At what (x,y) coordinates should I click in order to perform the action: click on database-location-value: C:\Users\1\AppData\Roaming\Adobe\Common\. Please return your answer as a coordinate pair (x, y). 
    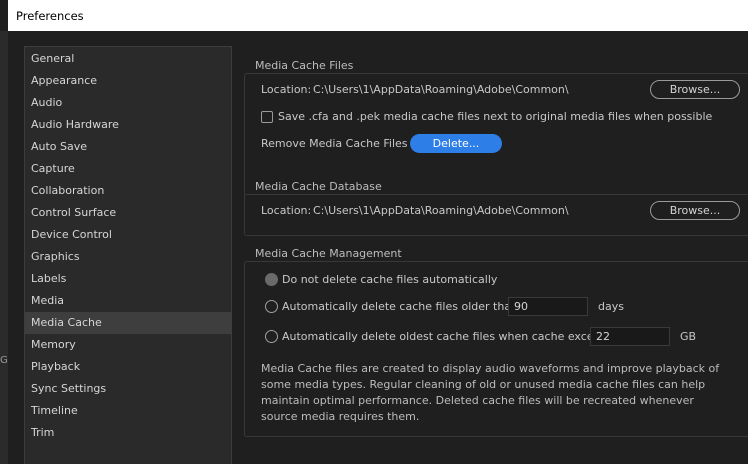
    Looking at the image, I should click on (441, 210).